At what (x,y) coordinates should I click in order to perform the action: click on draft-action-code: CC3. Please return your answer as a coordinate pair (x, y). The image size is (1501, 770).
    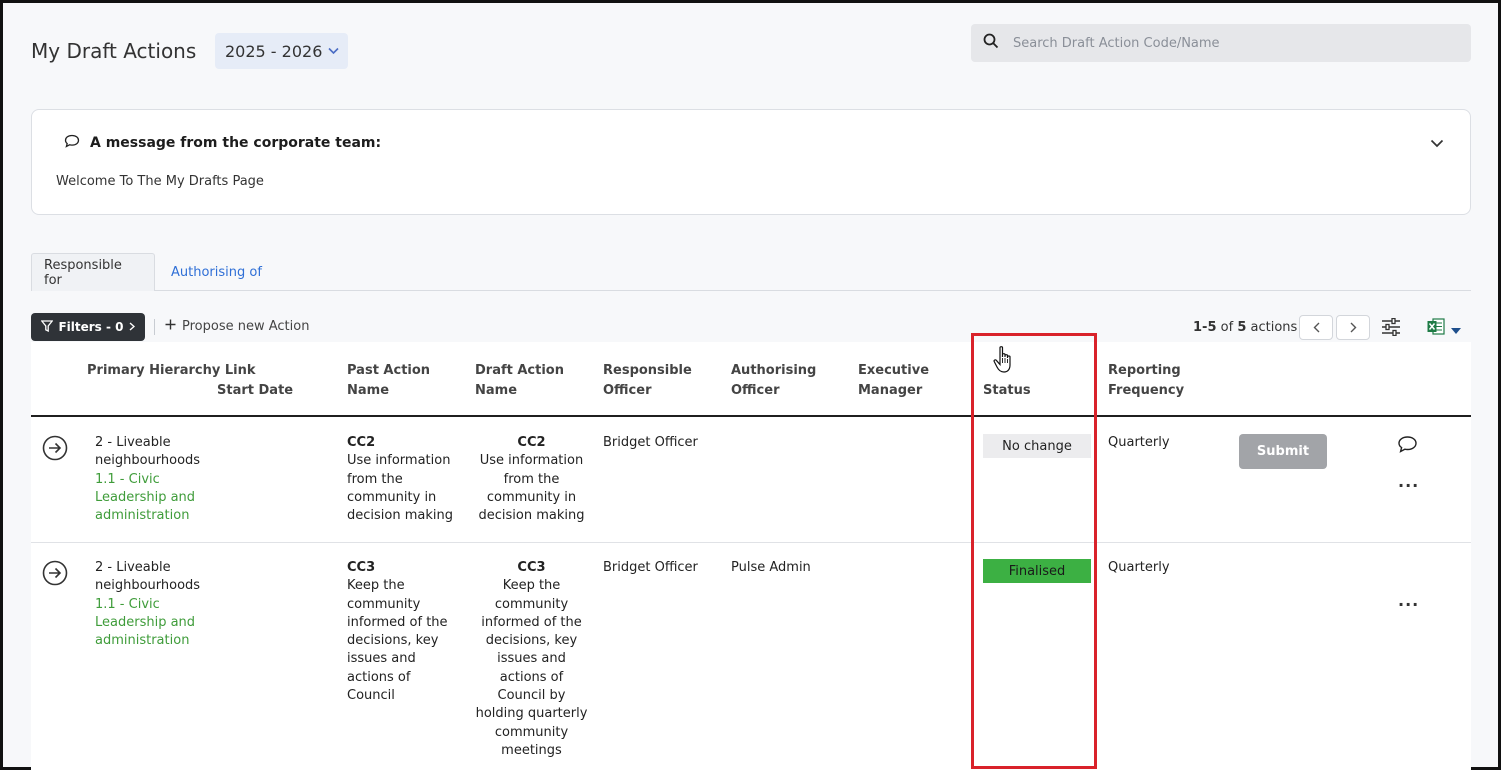
    Looking at the image, I should click on (531, 567).